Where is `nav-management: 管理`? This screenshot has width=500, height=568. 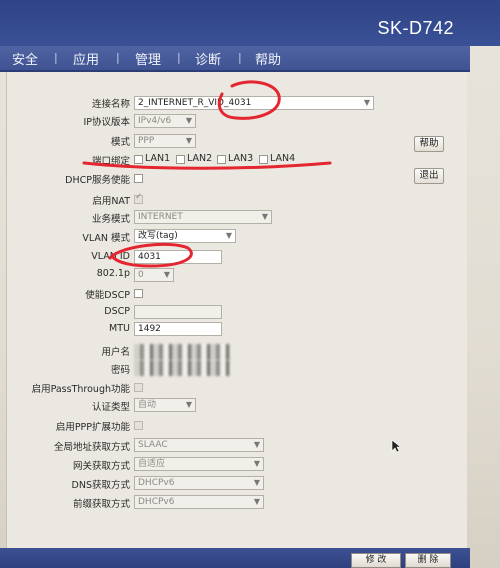
nav-management: 管理 is located at coordinates (148, 58).